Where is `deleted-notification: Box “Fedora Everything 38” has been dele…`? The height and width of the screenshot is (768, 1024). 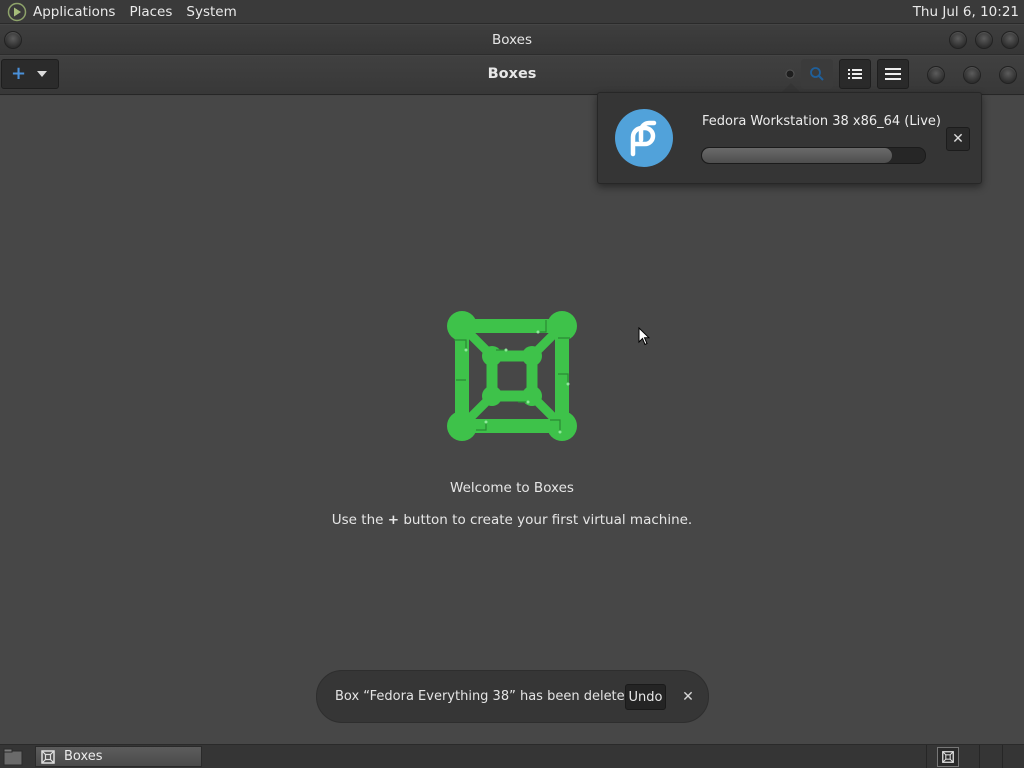
deleted-notification: Box “Fedora Everything 38” has been dele… is located at coordinates (512, 696).